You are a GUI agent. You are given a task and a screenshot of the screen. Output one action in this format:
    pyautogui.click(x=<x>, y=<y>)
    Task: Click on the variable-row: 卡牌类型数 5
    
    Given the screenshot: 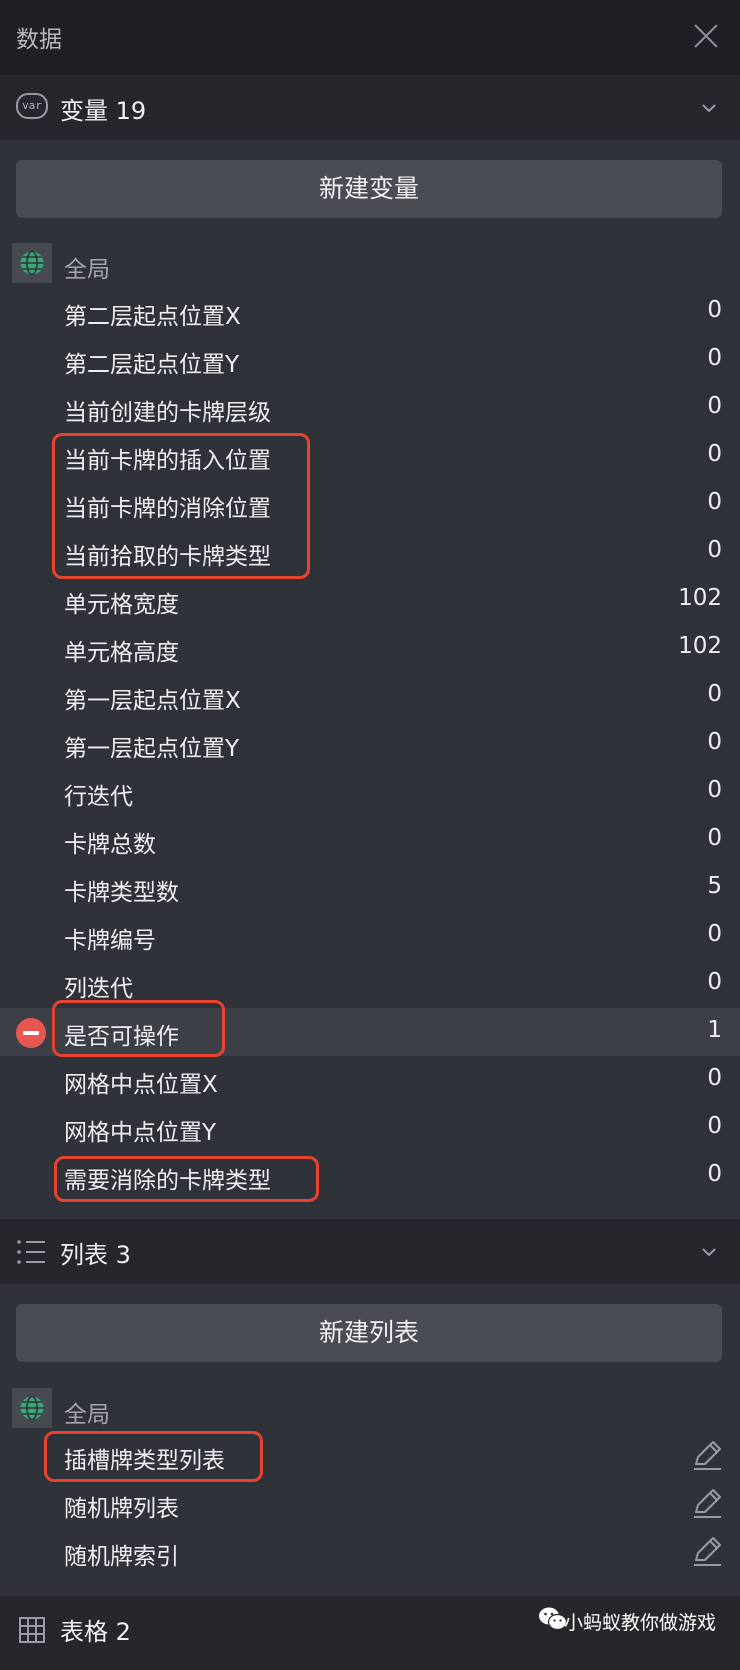 What is the action you would take?
    pyautogui.click(x=370, y=888)
    